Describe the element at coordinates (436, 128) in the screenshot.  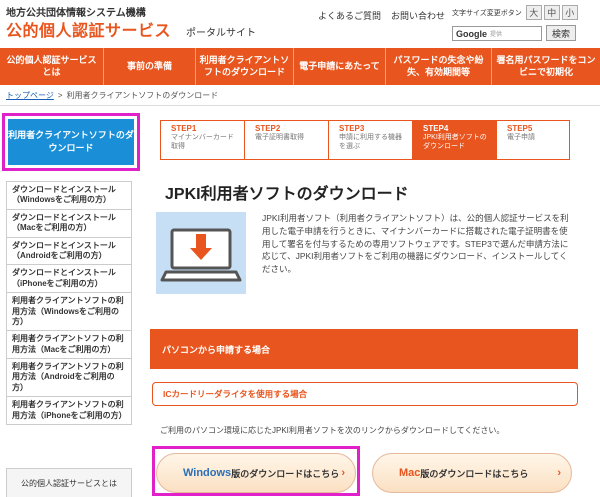
I see `step-number: STEP4` at that location.